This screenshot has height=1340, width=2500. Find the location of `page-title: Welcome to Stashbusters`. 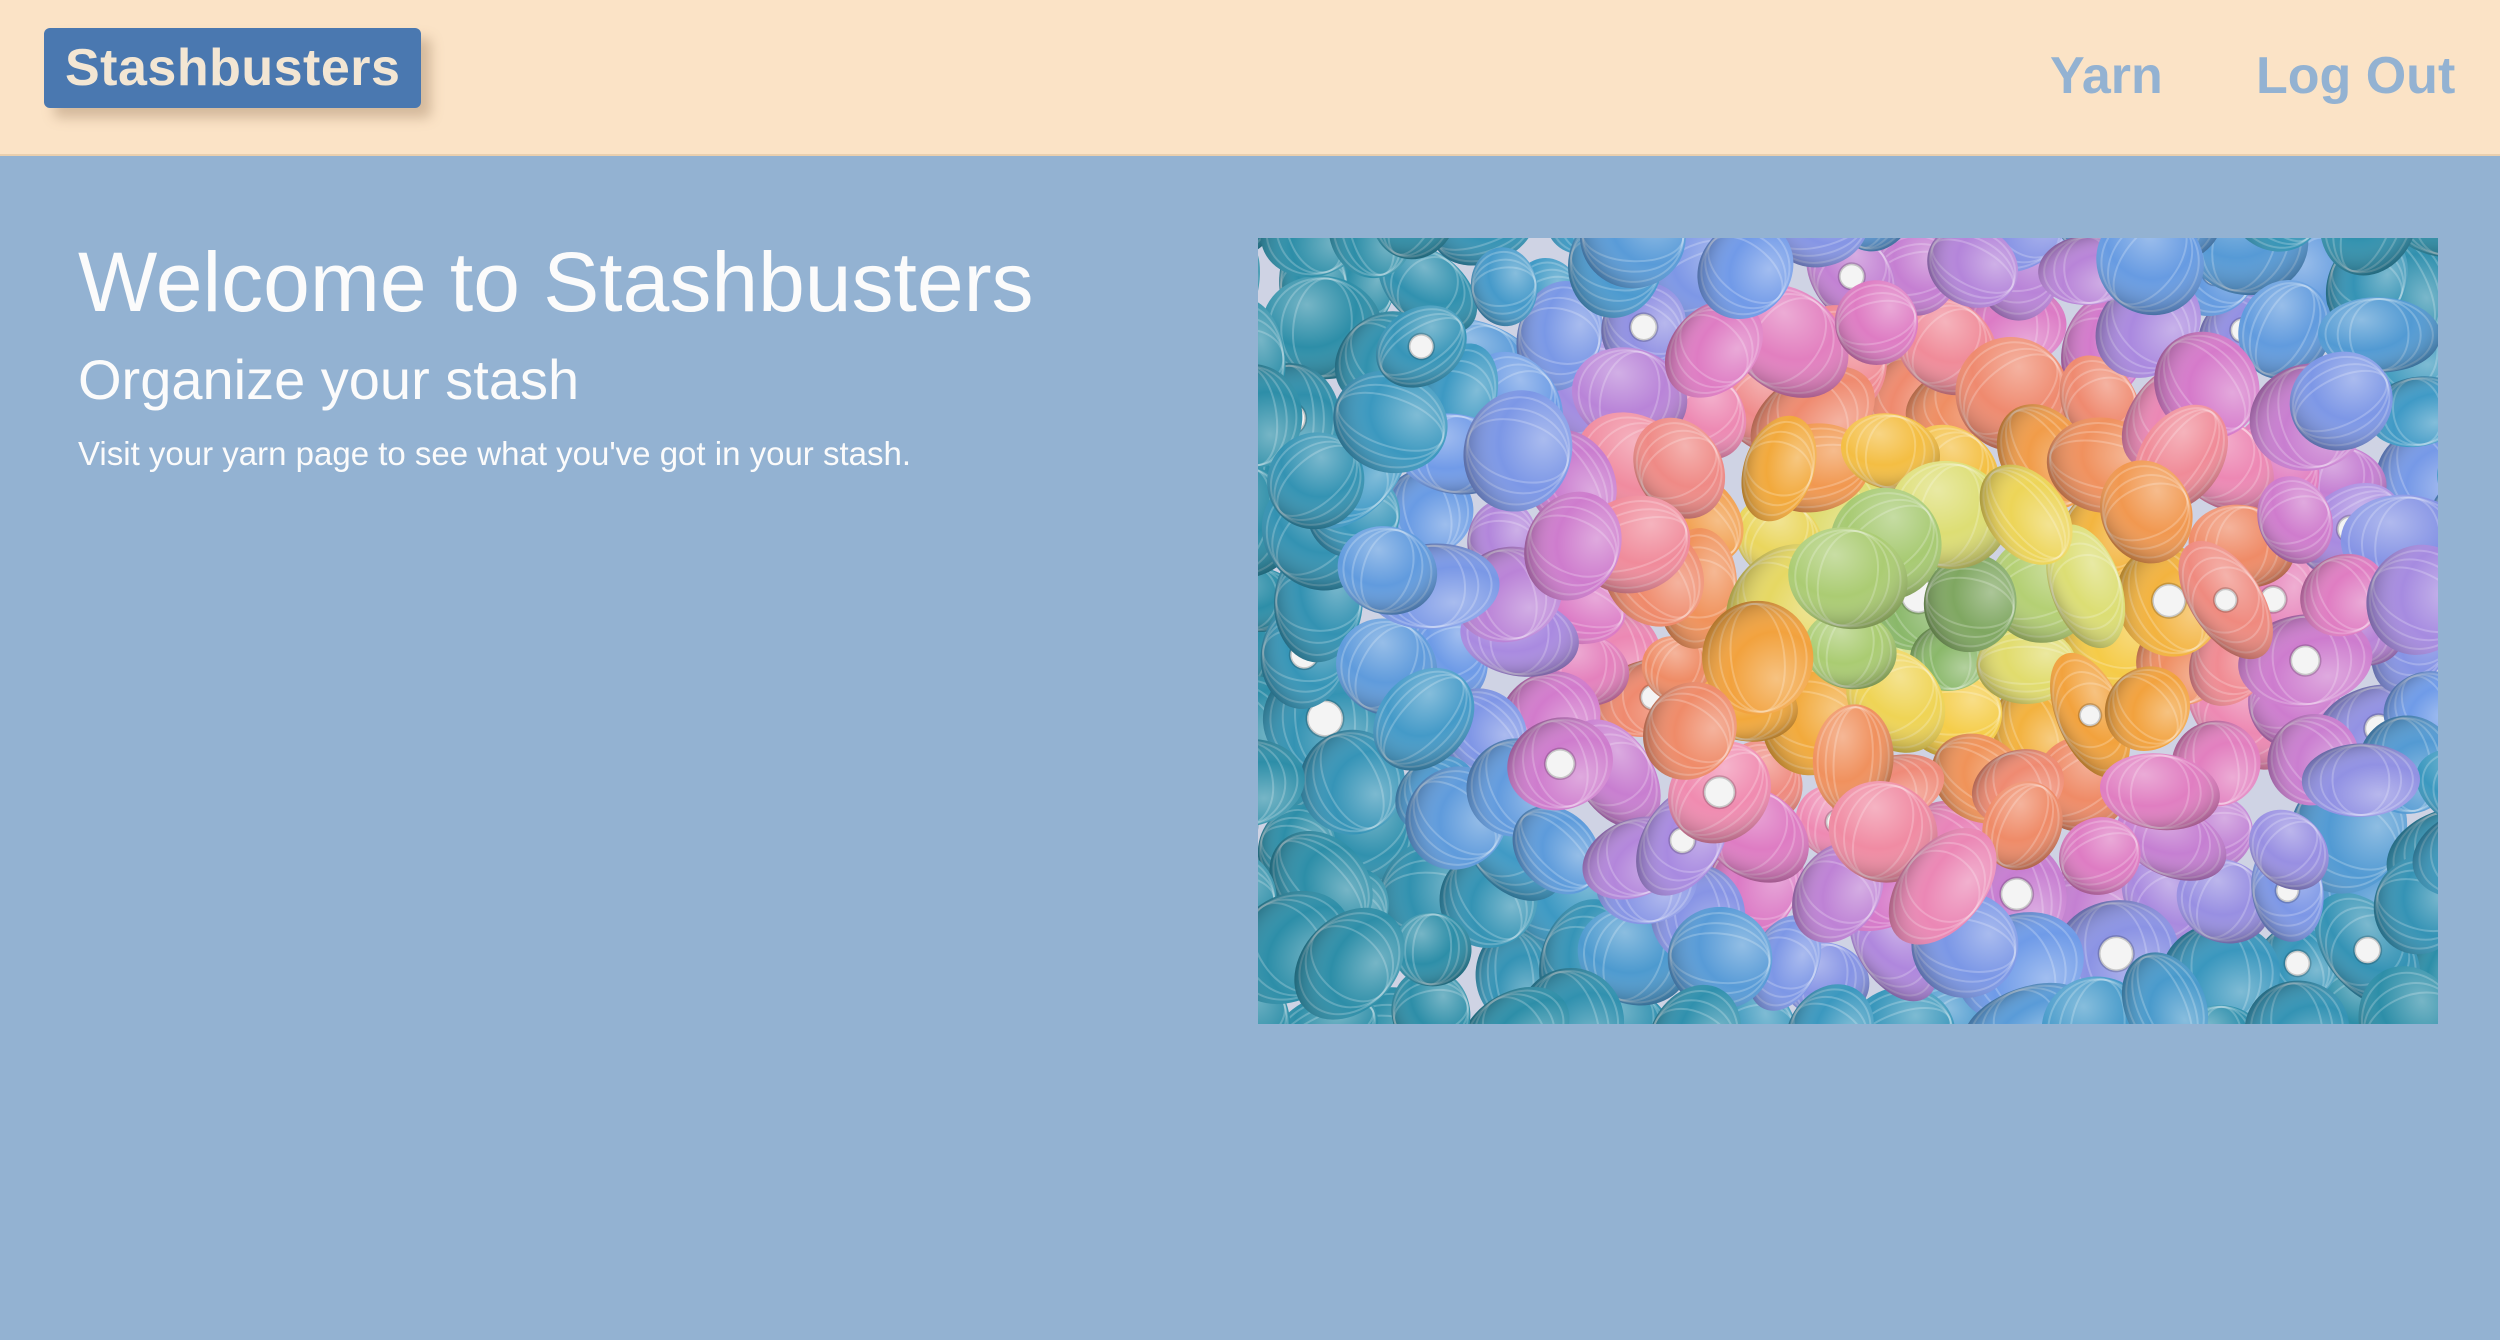

page-title: Welcome to Stashbusters is located at coordinates (556, 282).